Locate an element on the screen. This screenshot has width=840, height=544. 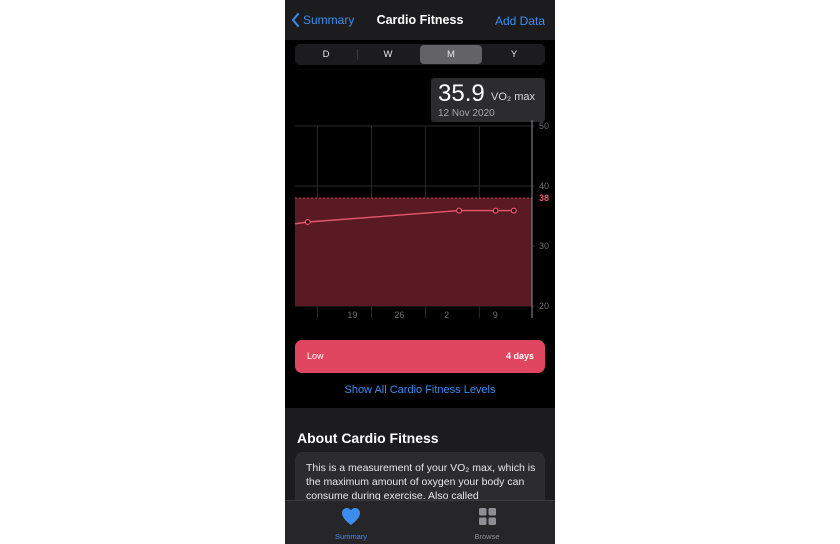
navigation-bar: Summary Cardio Fitness Add Data is located at coordinates (420, 20).